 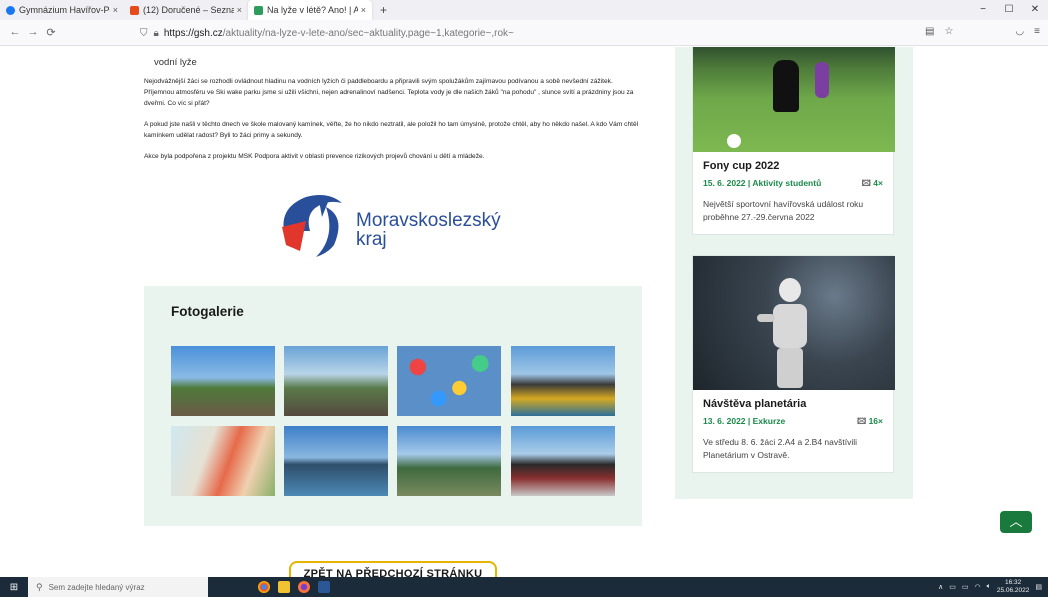 I want to click on facebook-icon, so click(x=10, y=10).